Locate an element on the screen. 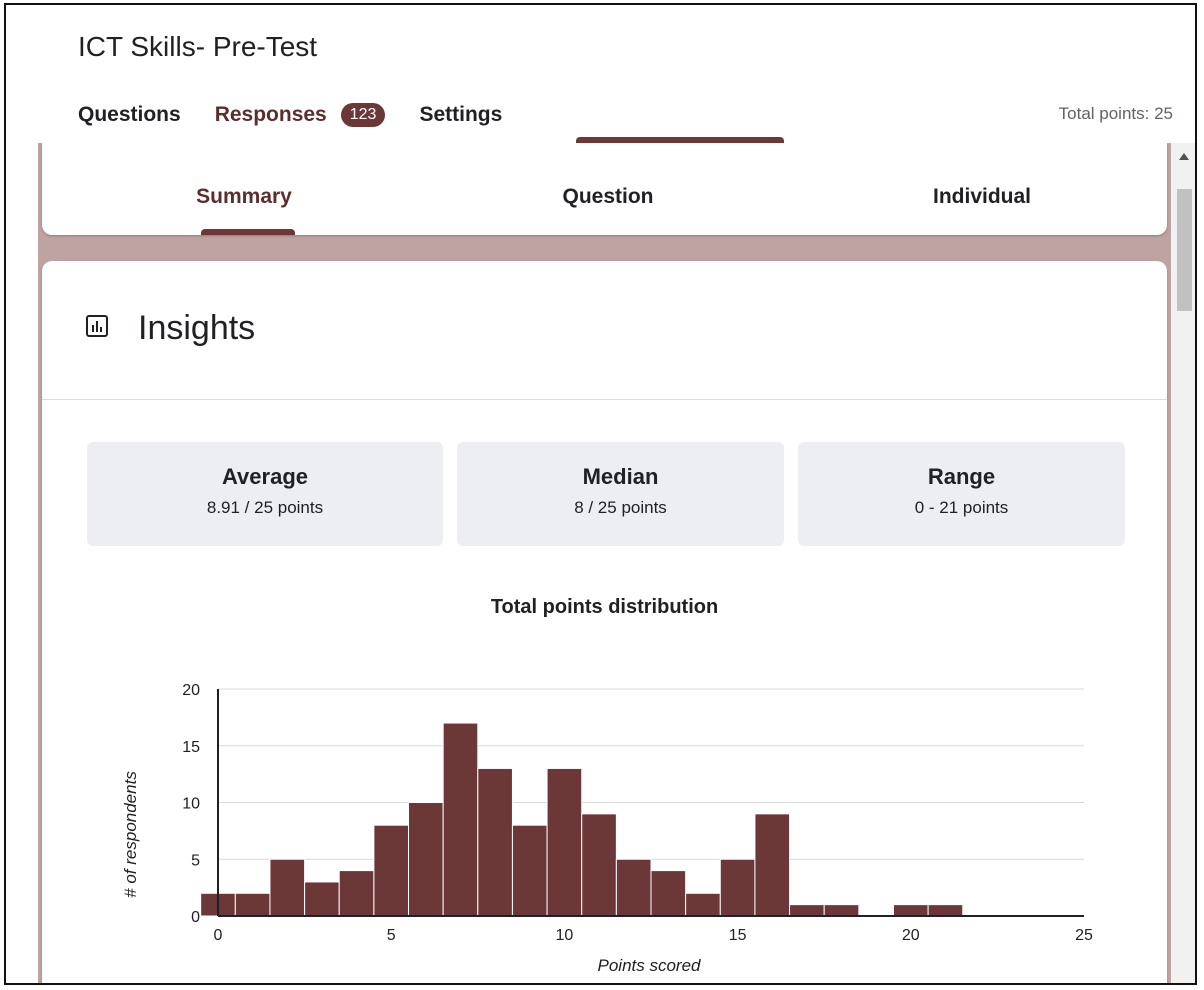 The height and width of the screenshot is (990, 1204). x-tick-label: 5 is located at coordinates (391, 935).